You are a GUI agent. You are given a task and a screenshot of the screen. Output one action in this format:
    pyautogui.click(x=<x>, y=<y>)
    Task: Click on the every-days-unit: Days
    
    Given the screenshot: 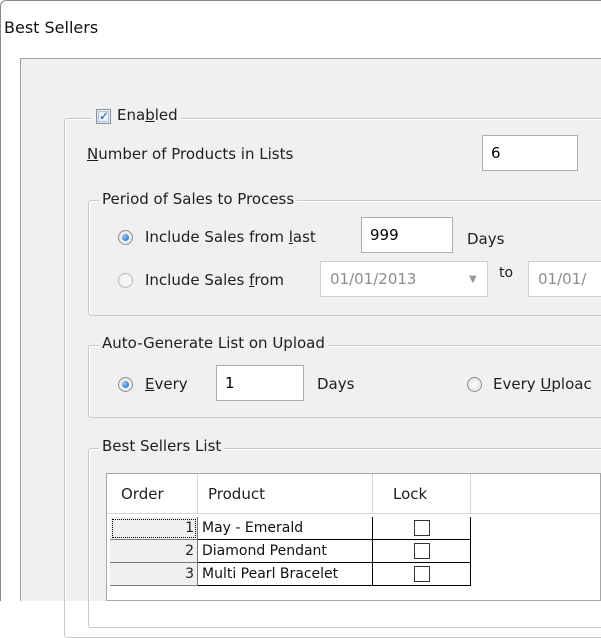 What is the action you would take?
    pyautogui.click(x=336, y=384)
    